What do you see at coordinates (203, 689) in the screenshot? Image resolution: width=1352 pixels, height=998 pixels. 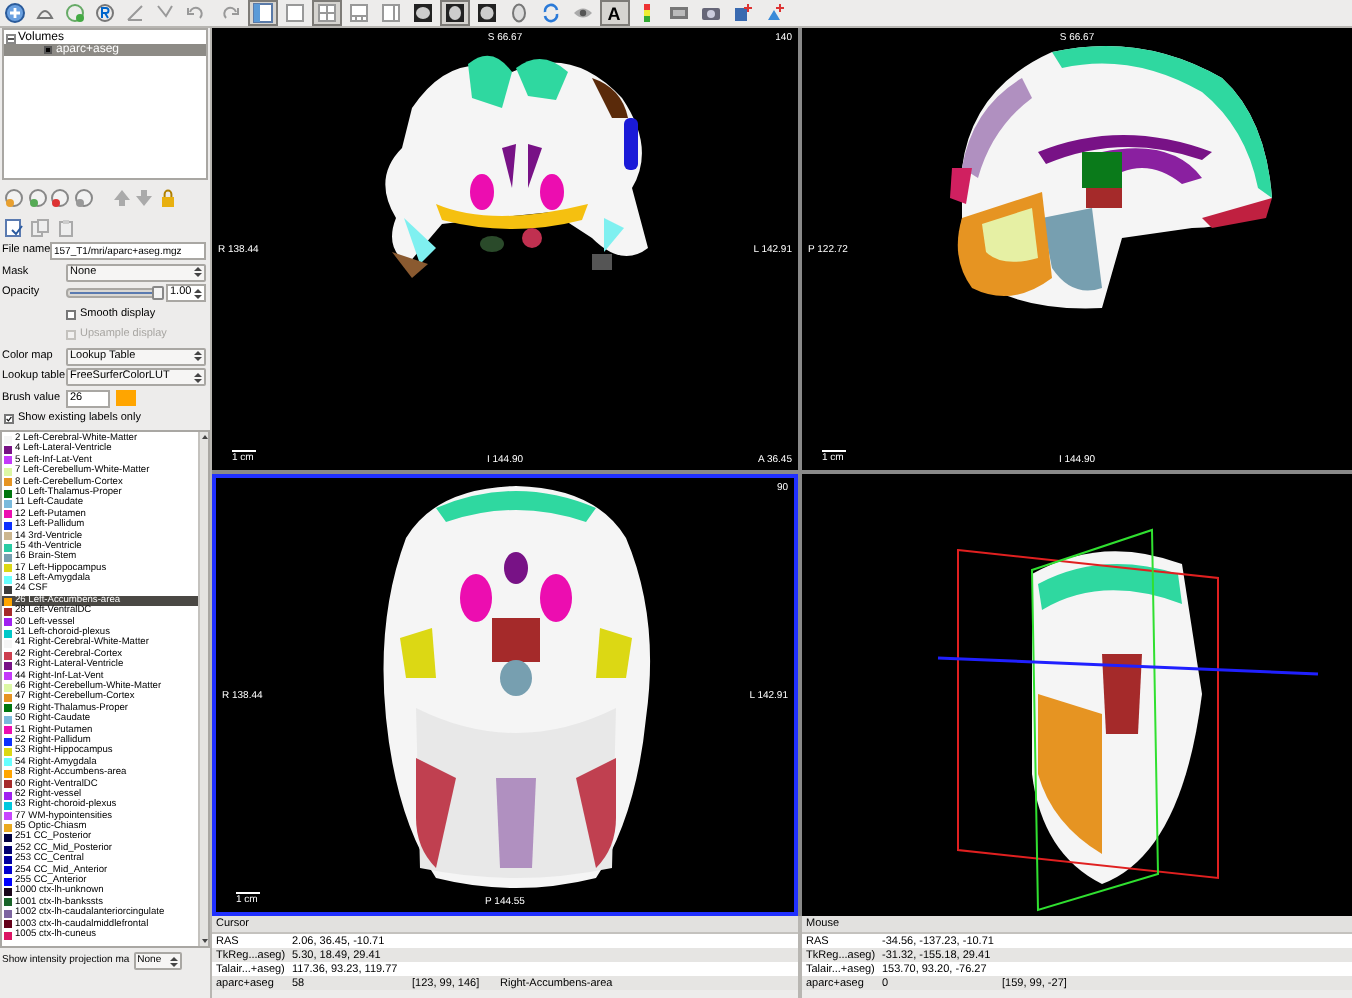 I see `scroll-bar` at bounding box center [203, 689].